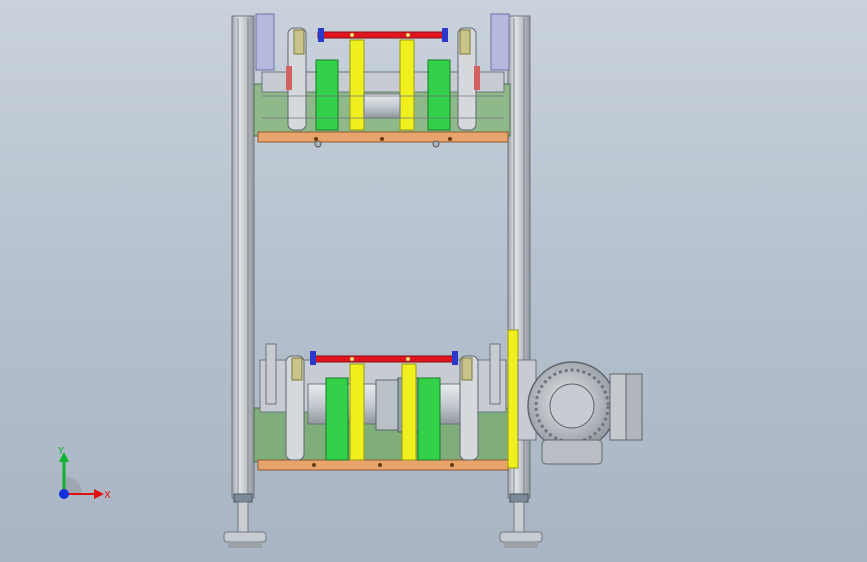 The width and height of the screenshot is (867, 562). Describe the element at coordinates (439, 95) in the screenshot. I see `upper-green-block-right` at that location.